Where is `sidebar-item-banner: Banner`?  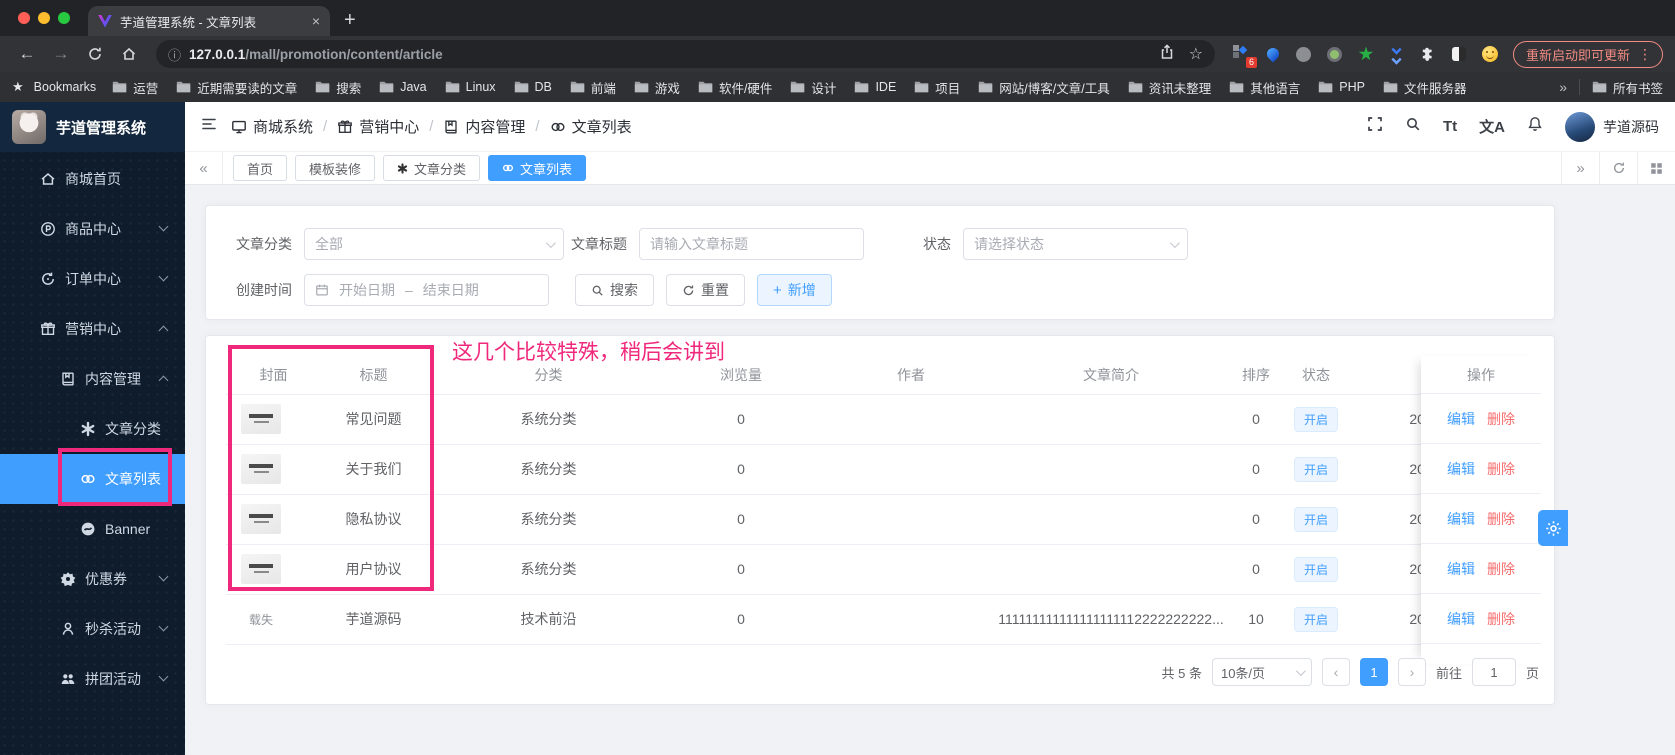
sidebar-item-banner: Banner is located at coordinates (92, 529).